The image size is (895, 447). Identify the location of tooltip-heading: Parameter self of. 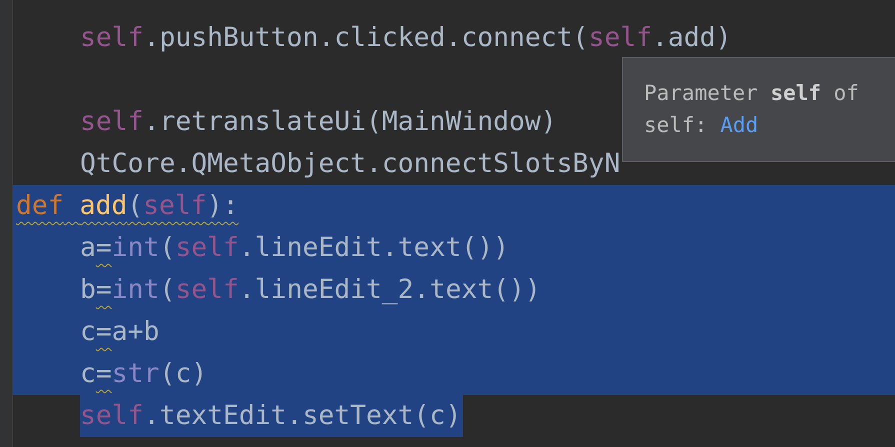
(751, 93).